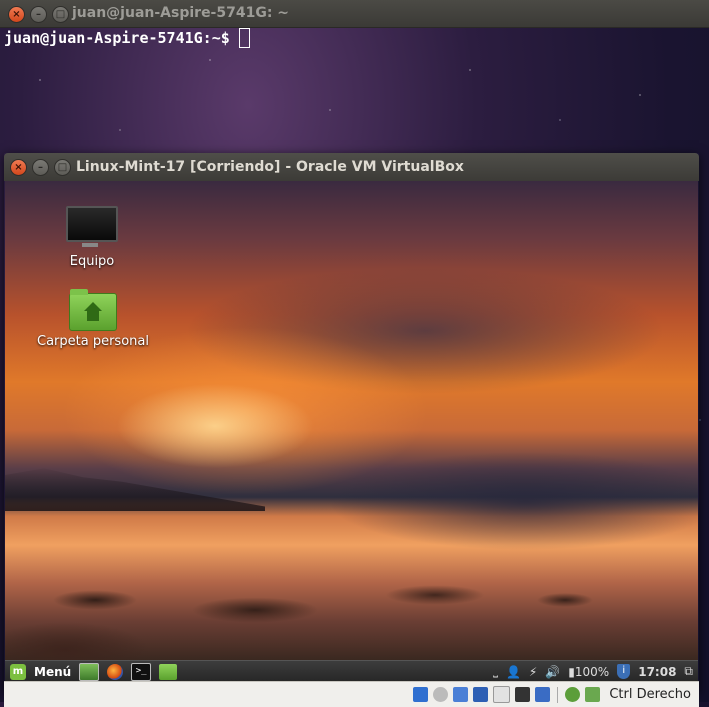 The width and height of the screenshot is (709, 707). Describe the element at coordinates (592, 671) in the screenshot. I see `battery-level: 100%` at that location.